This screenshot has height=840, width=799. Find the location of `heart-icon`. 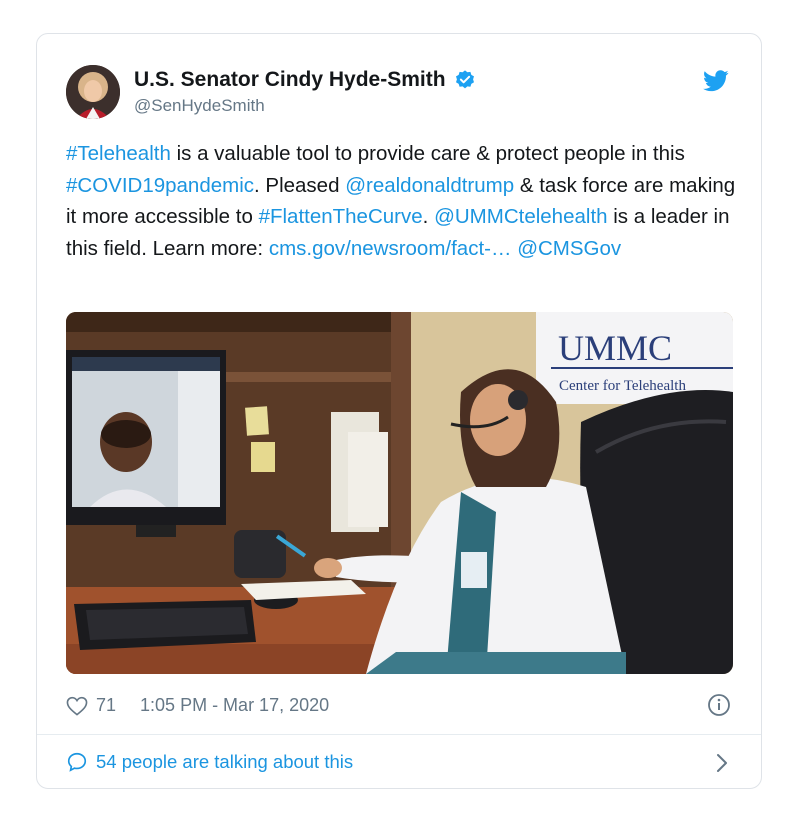

heart-icon is located at coordinates (77, 706).